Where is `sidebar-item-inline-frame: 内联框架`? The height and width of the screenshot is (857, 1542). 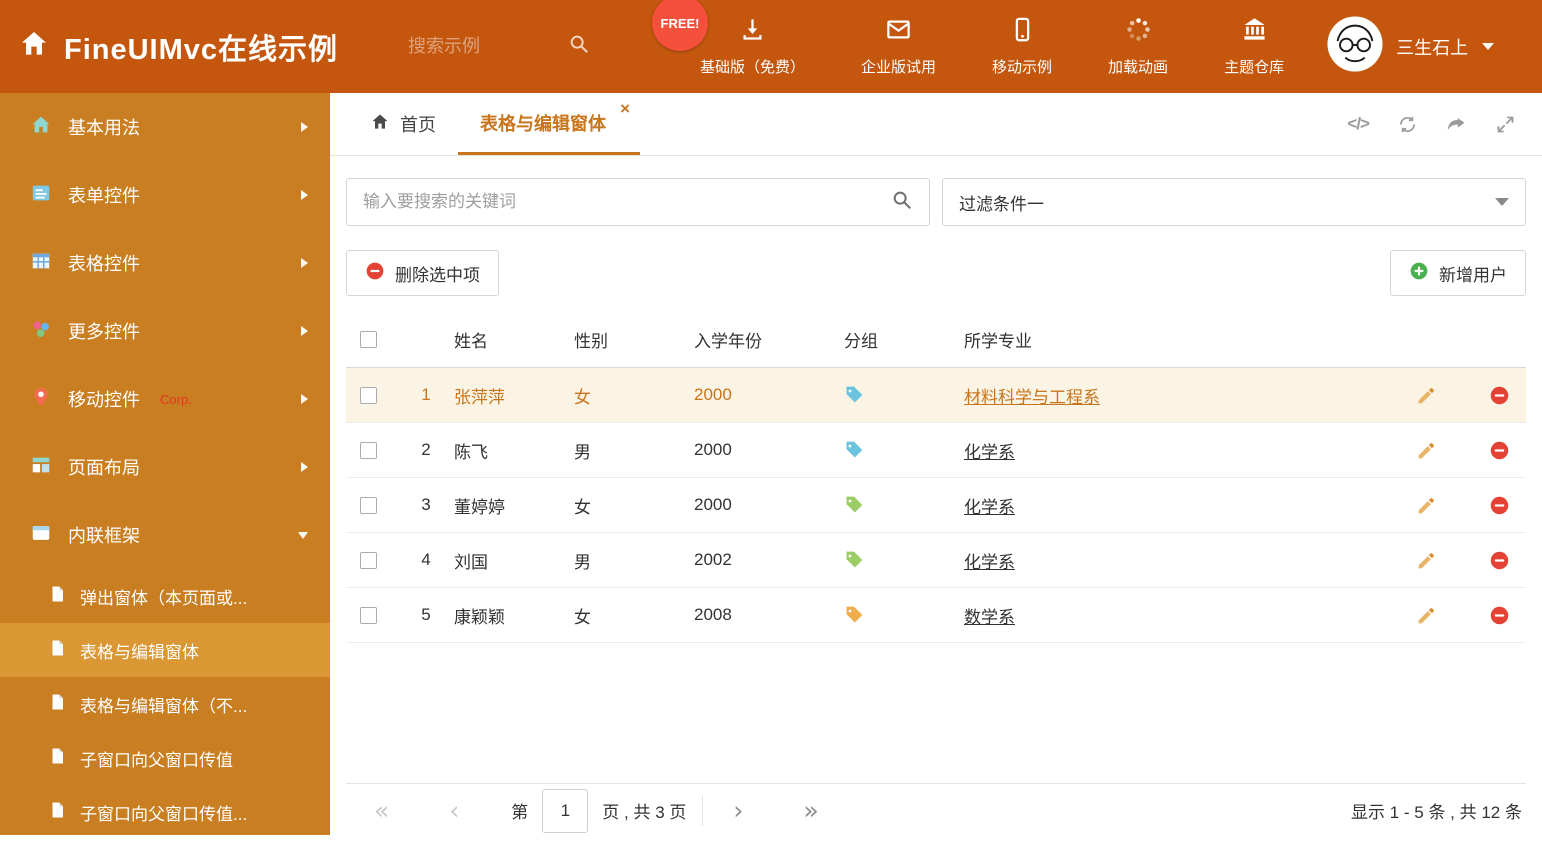
sidebar-item-inline-frame: 内联框架 is located at coordinates (165, 535).